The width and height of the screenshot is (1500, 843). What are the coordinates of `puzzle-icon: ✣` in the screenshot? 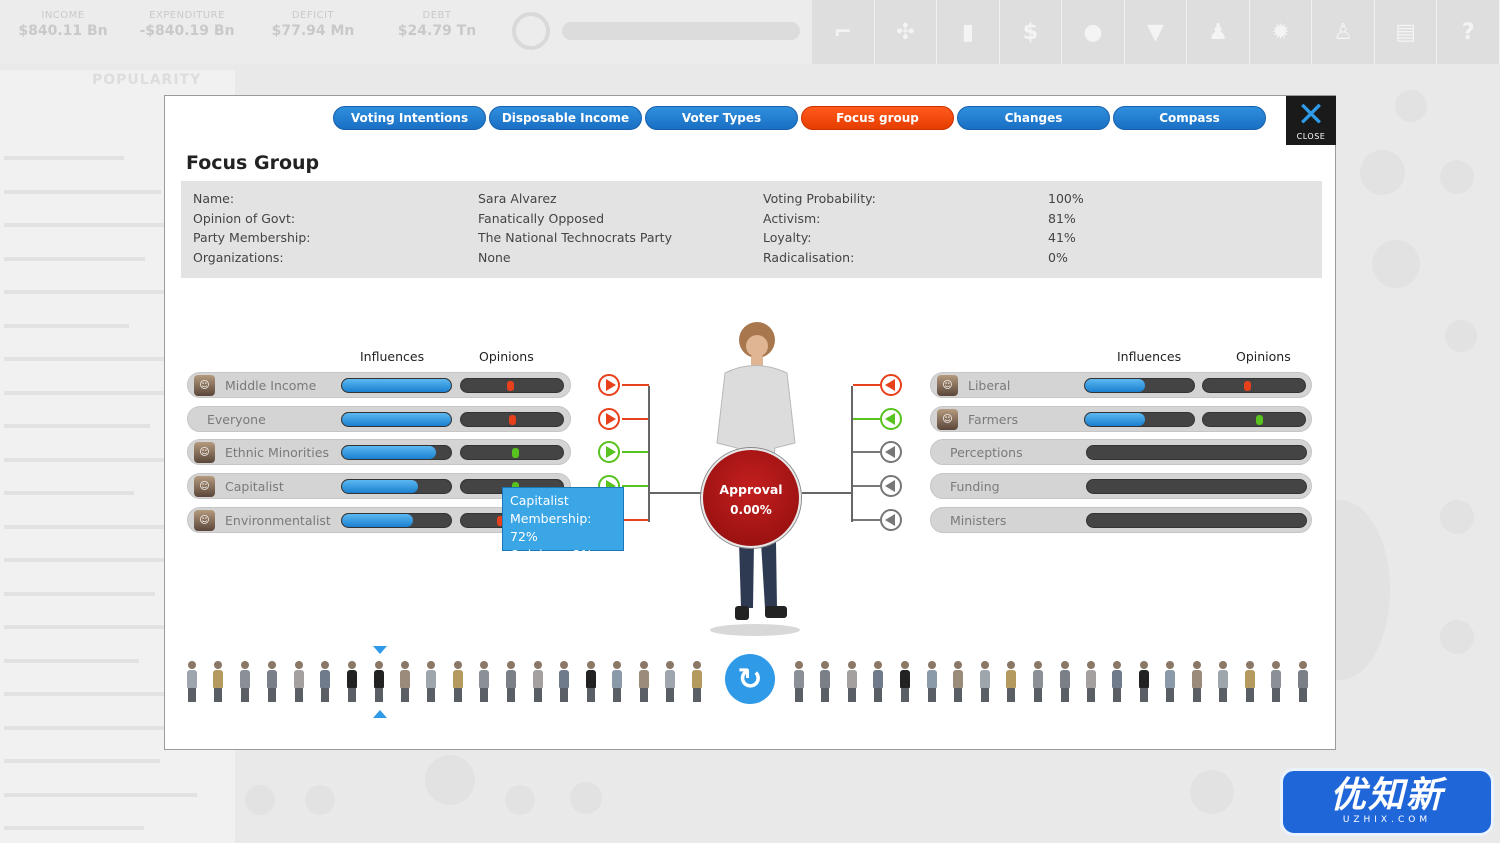 It's located at (906, 32).